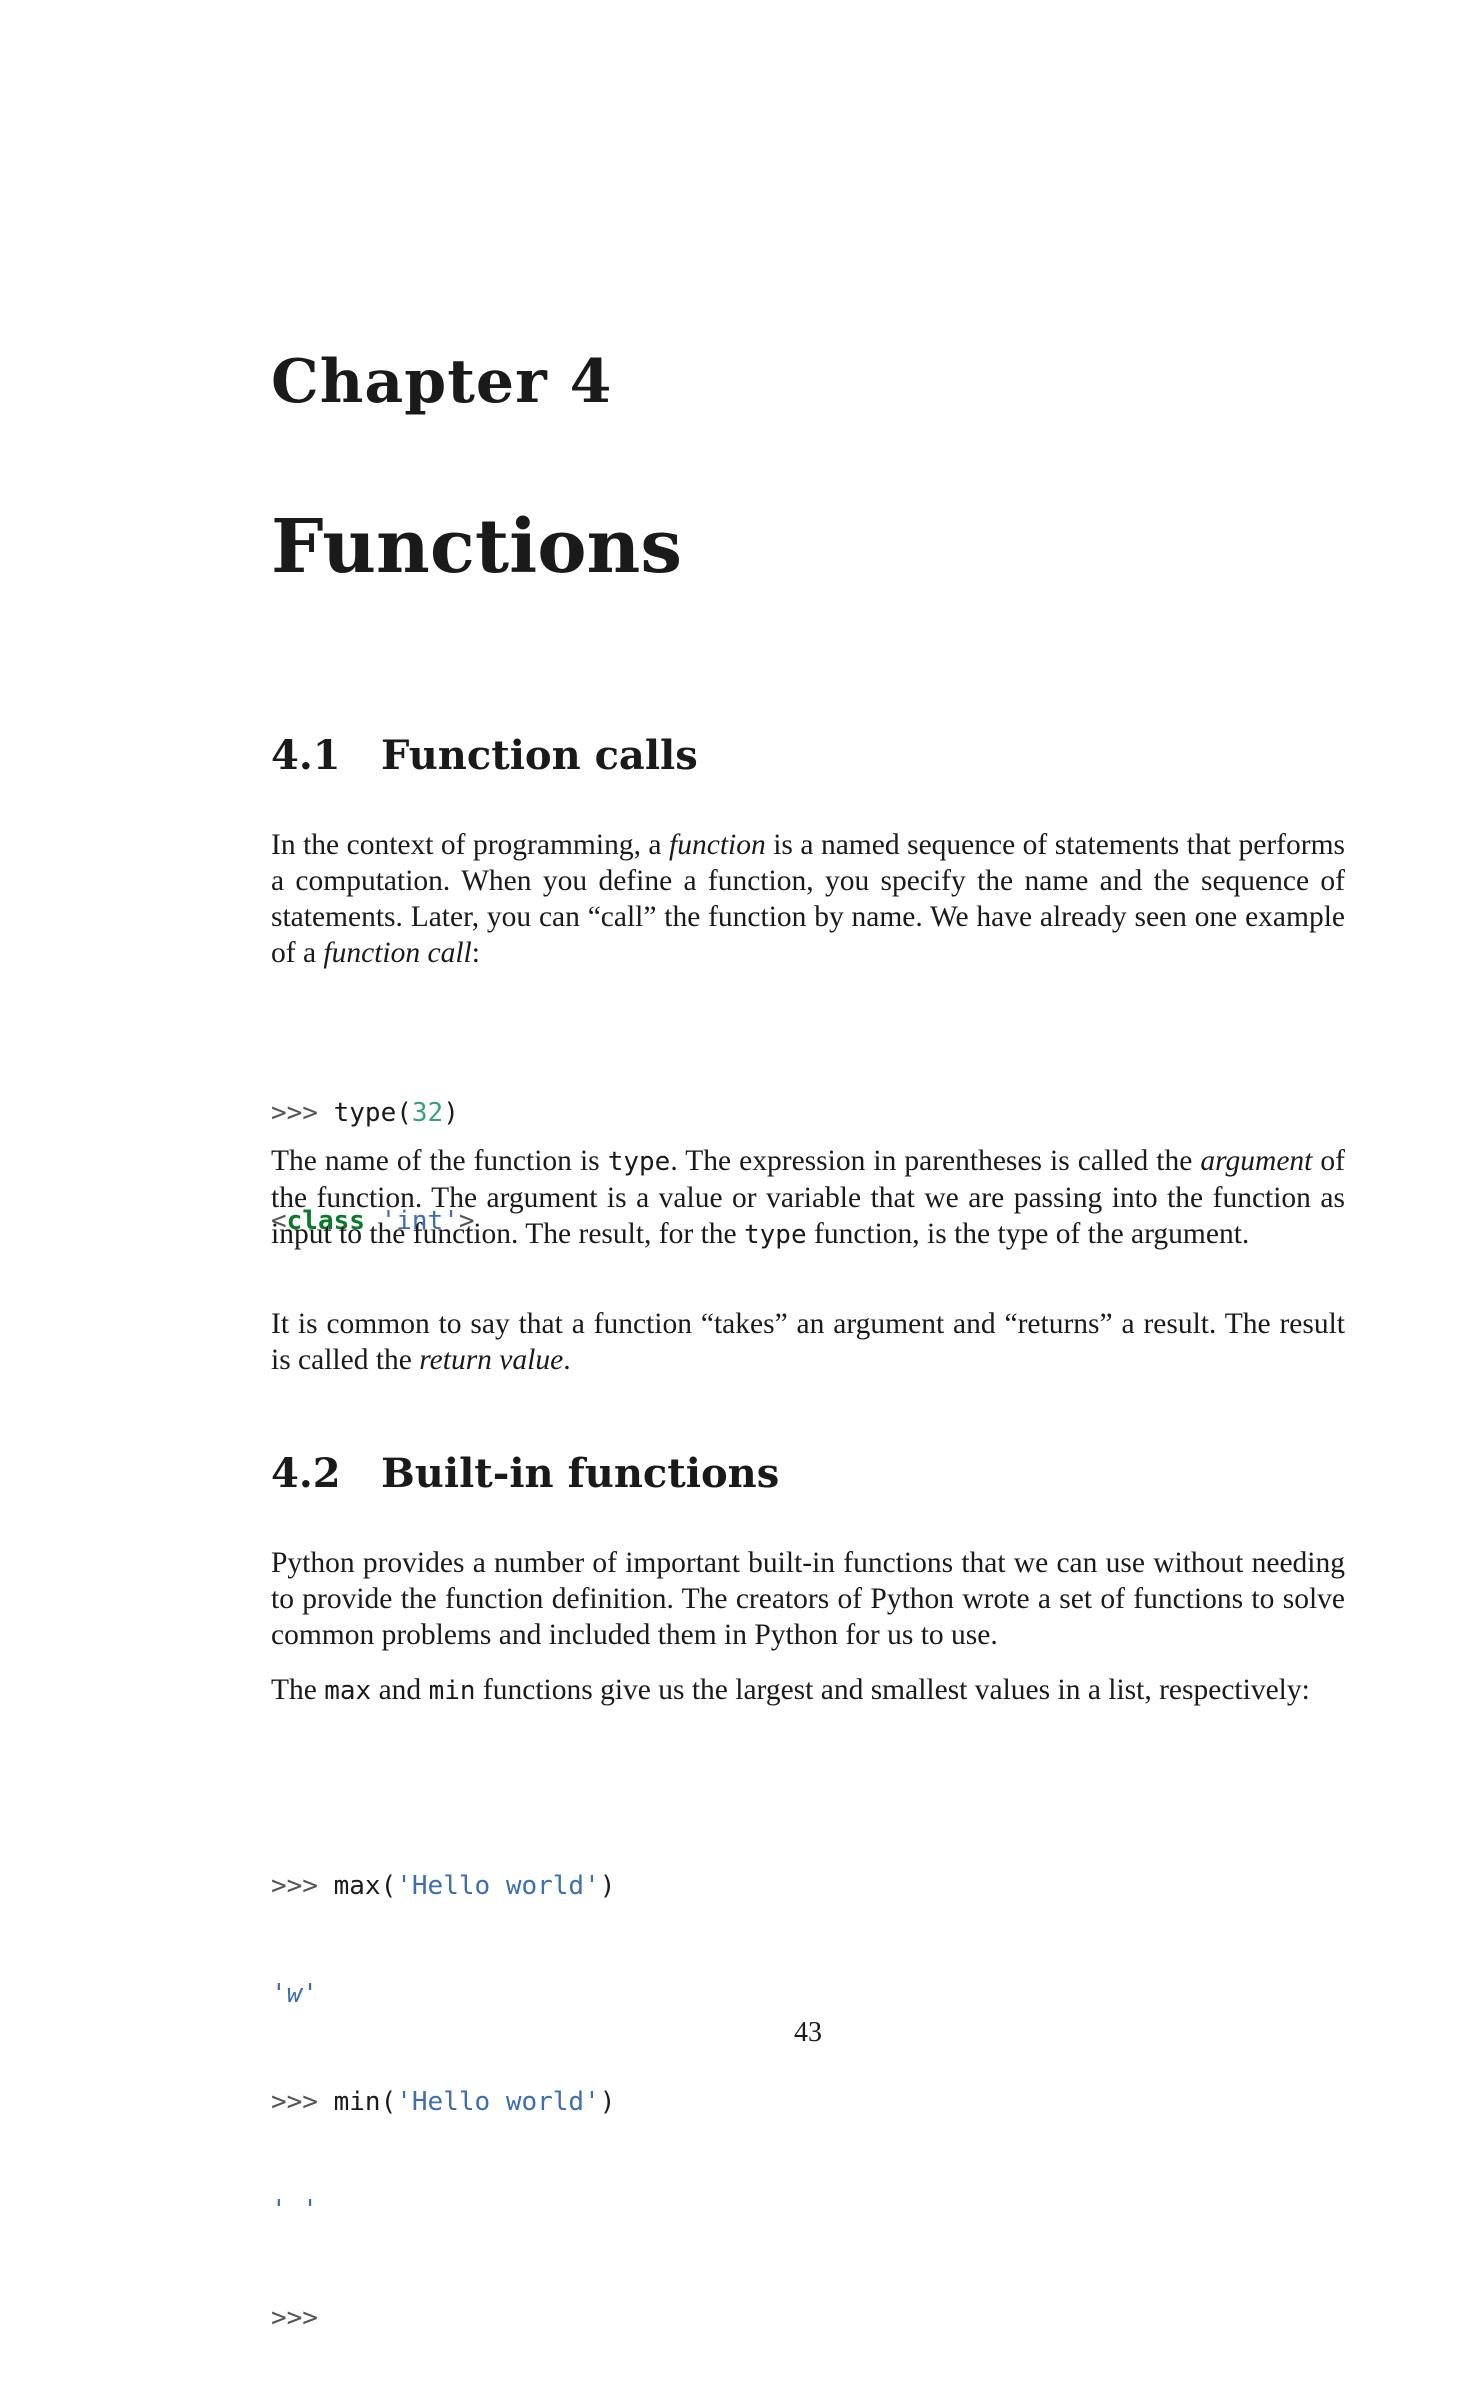 Image resolution: width=1472 pixels, height=2408 pixels. Describe the element at coordinates (580, 1473) in the screenshot. I see `section-title: Built-in functions` at that location.